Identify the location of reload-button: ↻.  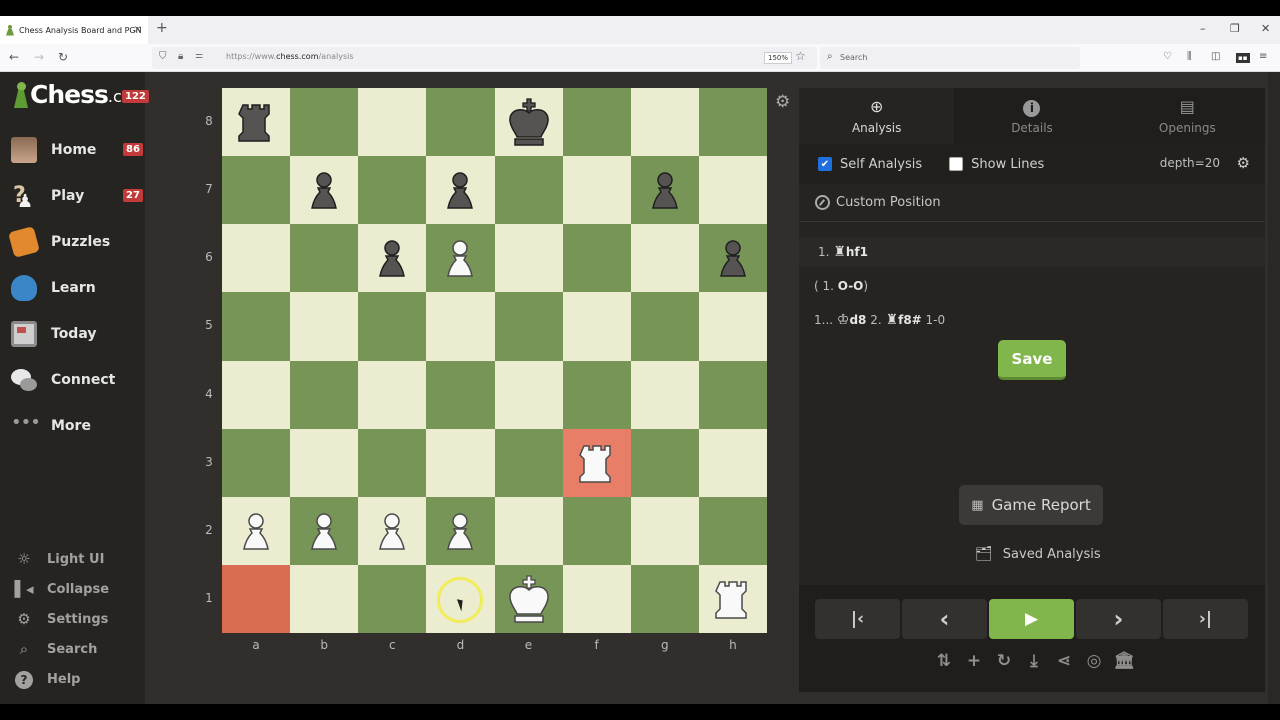
(63, 57).